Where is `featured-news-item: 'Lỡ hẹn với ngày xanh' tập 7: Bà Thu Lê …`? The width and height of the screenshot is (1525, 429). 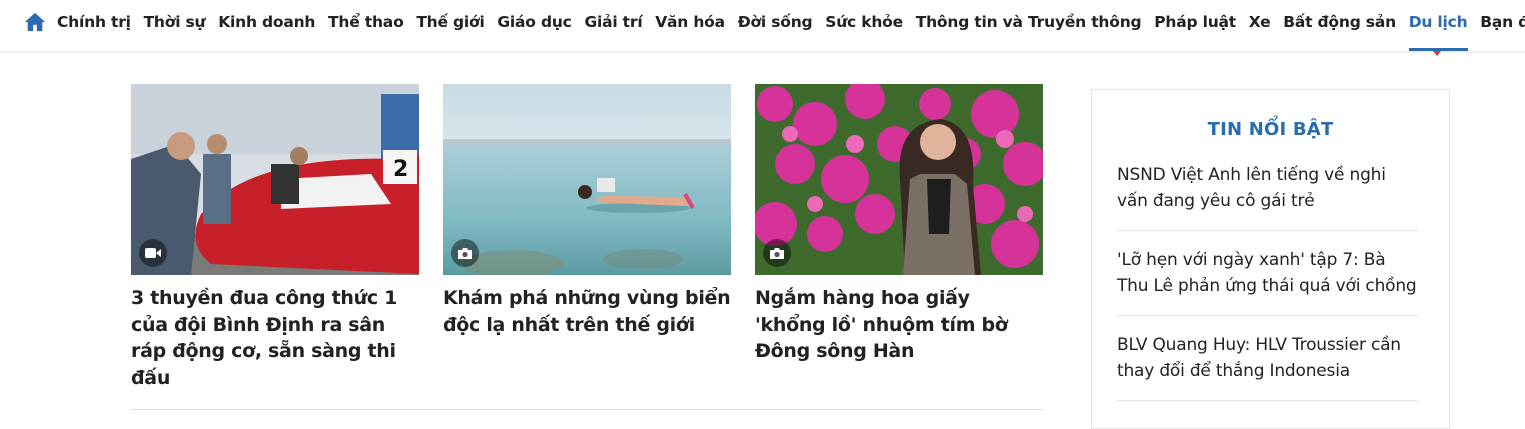
featured-news-item: 'Lỡ hẹn với ngày xanh' tập 7: Bà Thu Lê … is located at coordinates (1267, 281).